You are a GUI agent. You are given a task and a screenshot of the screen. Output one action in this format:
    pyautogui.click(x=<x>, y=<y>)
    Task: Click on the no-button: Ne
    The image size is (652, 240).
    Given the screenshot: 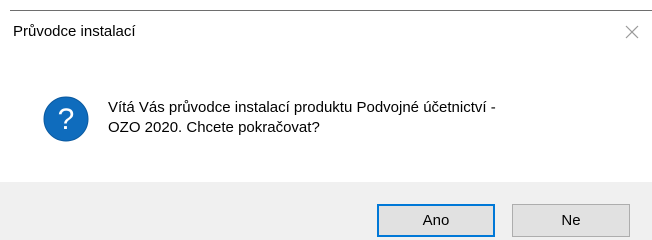 What is the action you would take?
    pyautogui.click(x=571, y=220)
    